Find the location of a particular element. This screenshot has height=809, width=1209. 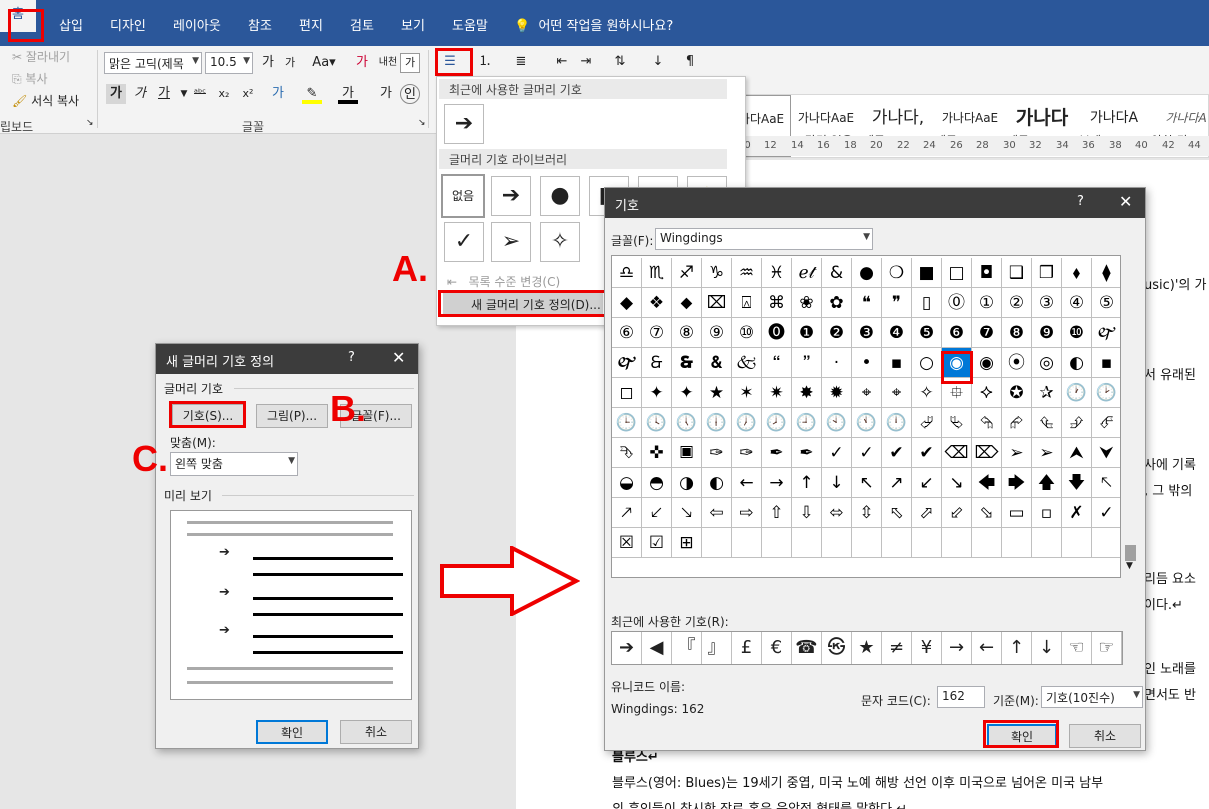

symbol-cell: ☒ is located at coordinates (627, 543).